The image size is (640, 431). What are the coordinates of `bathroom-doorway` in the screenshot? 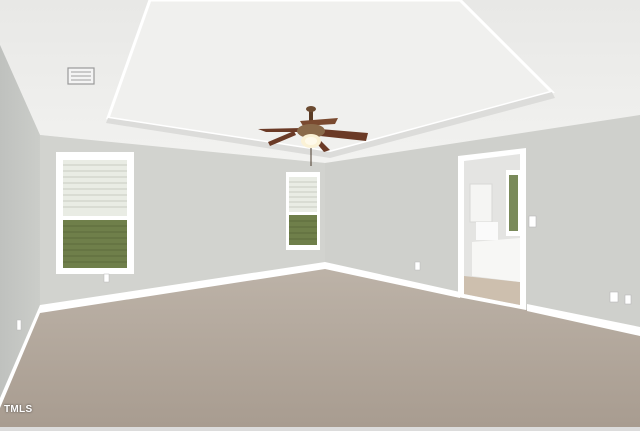 It's located at (492, 229).